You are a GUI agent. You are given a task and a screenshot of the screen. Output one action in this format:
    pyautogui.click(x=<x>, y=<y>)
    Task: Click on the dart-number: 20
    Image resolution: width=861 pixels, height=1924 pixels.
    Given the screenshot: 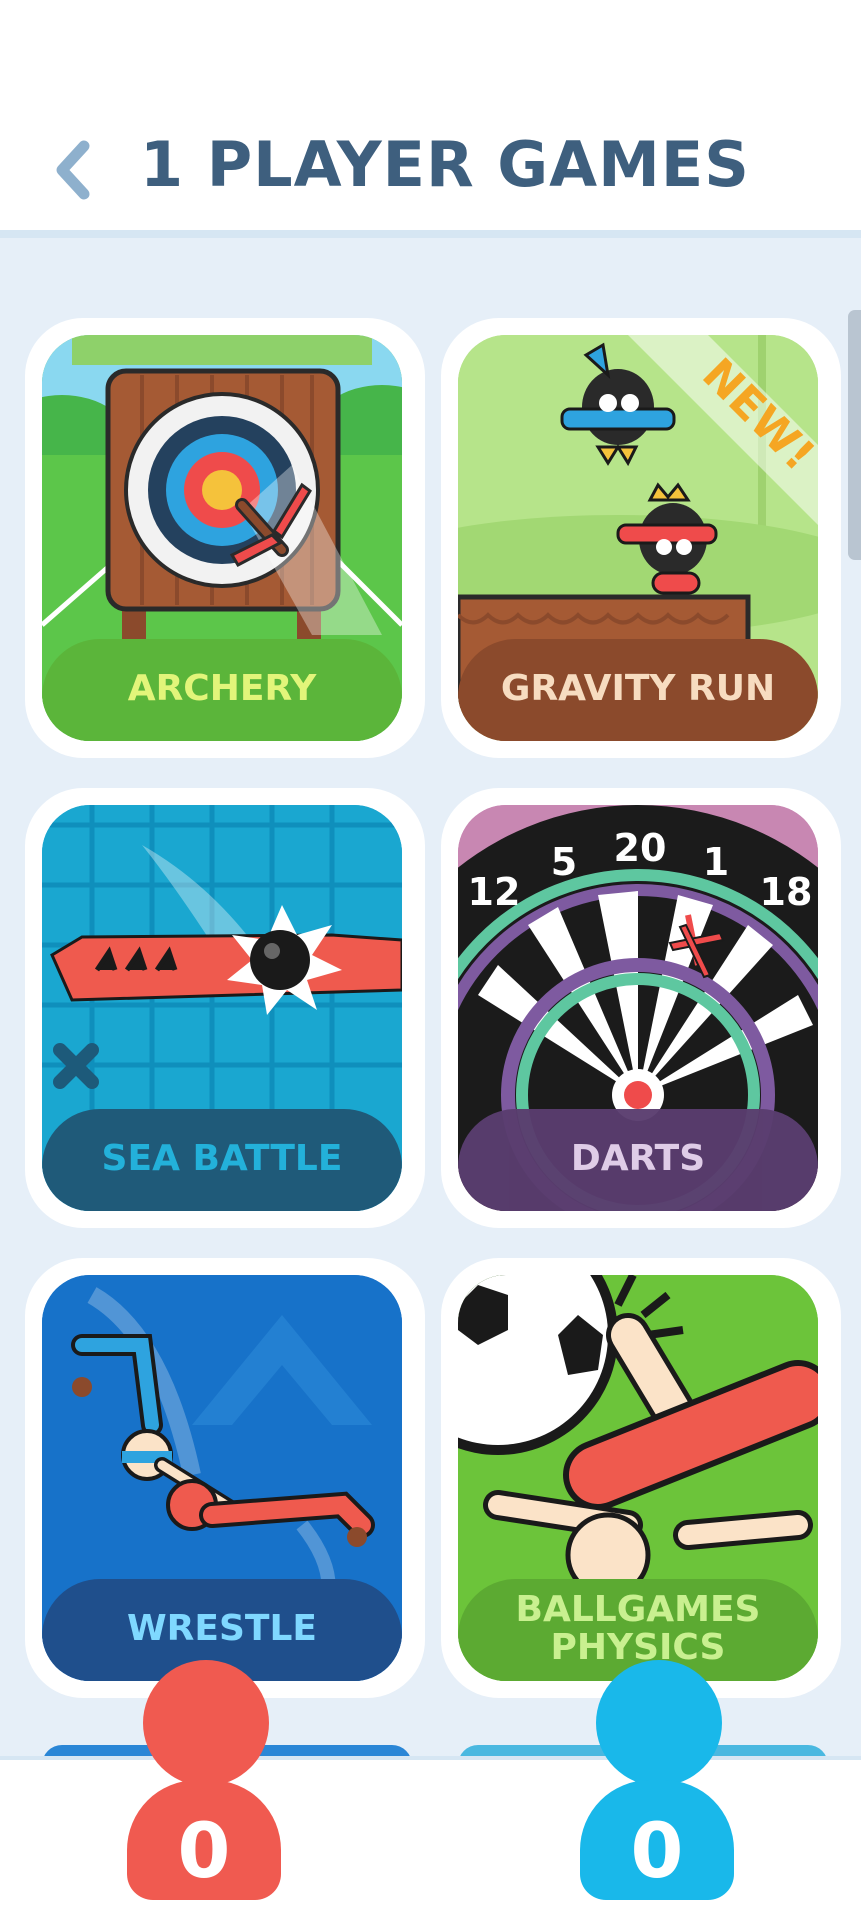 What is the action you would take?
    pyautogui.click(x=640, y=848)
    